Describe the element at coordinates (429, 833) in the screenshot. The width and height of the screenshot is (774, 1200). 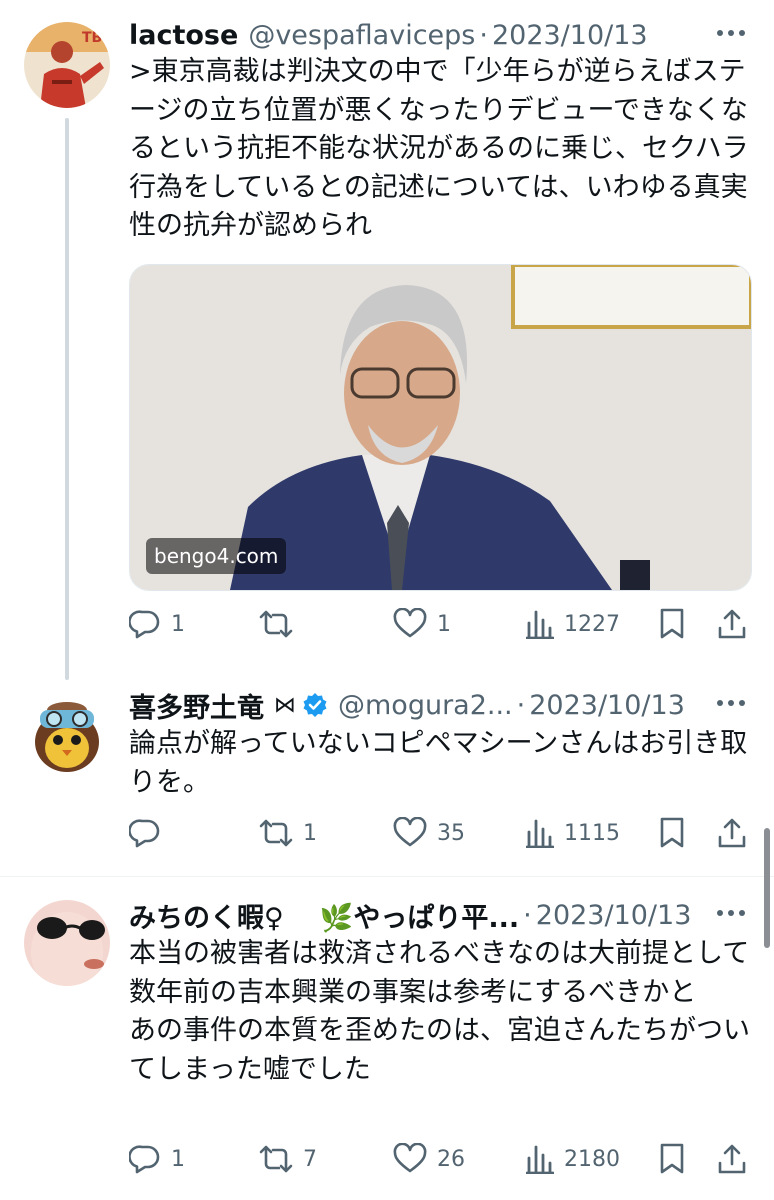
I see `like-button: 35` at that location.